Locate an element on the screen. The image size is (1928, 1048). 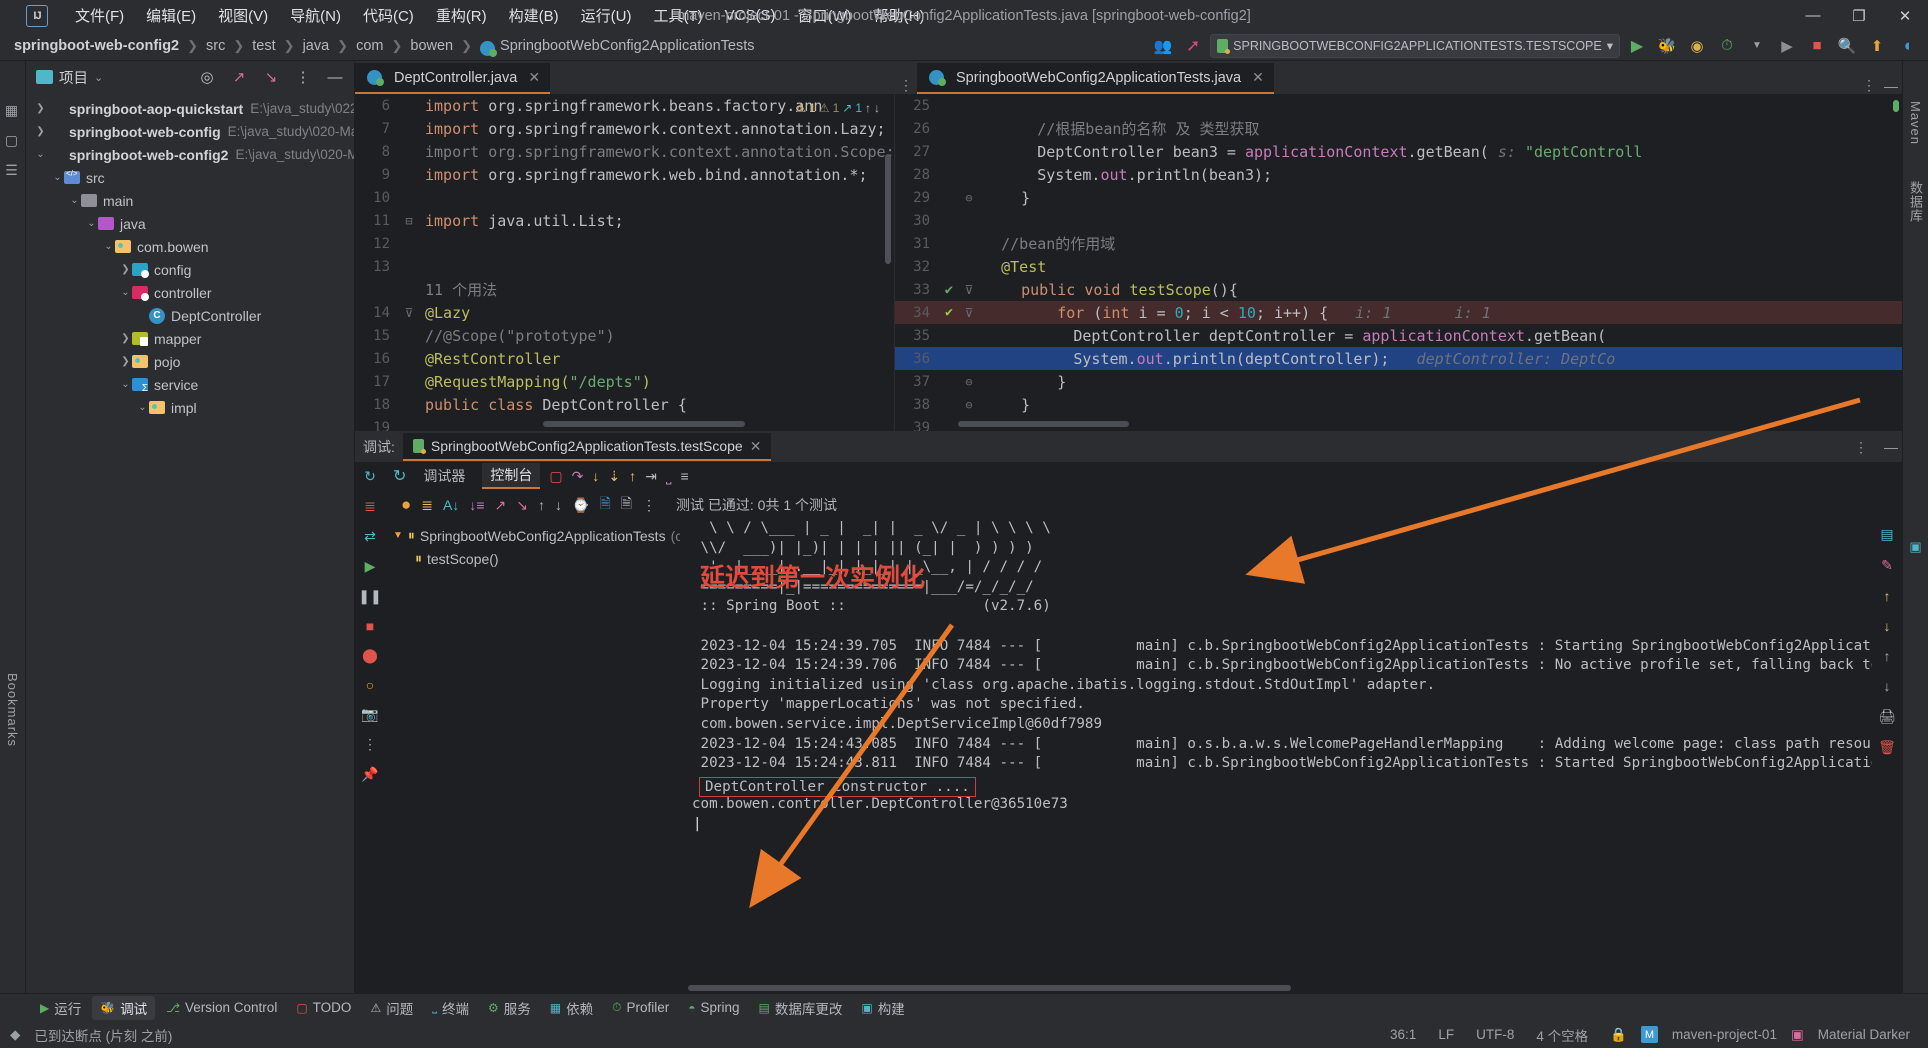
search-icon: 🔍 is located at coordinates (1847, 46).